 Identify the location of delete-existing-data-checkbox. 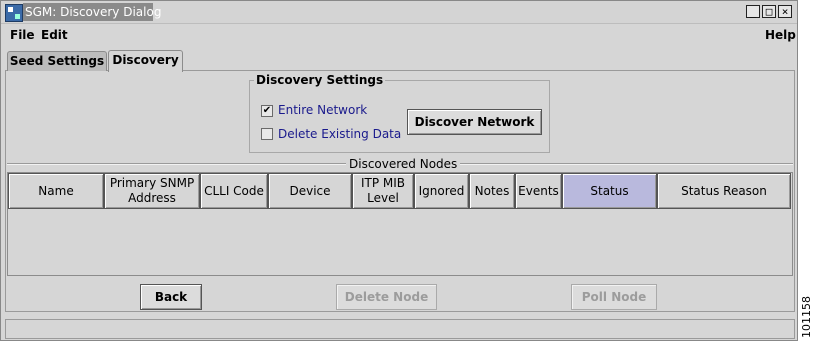
(267, 134).